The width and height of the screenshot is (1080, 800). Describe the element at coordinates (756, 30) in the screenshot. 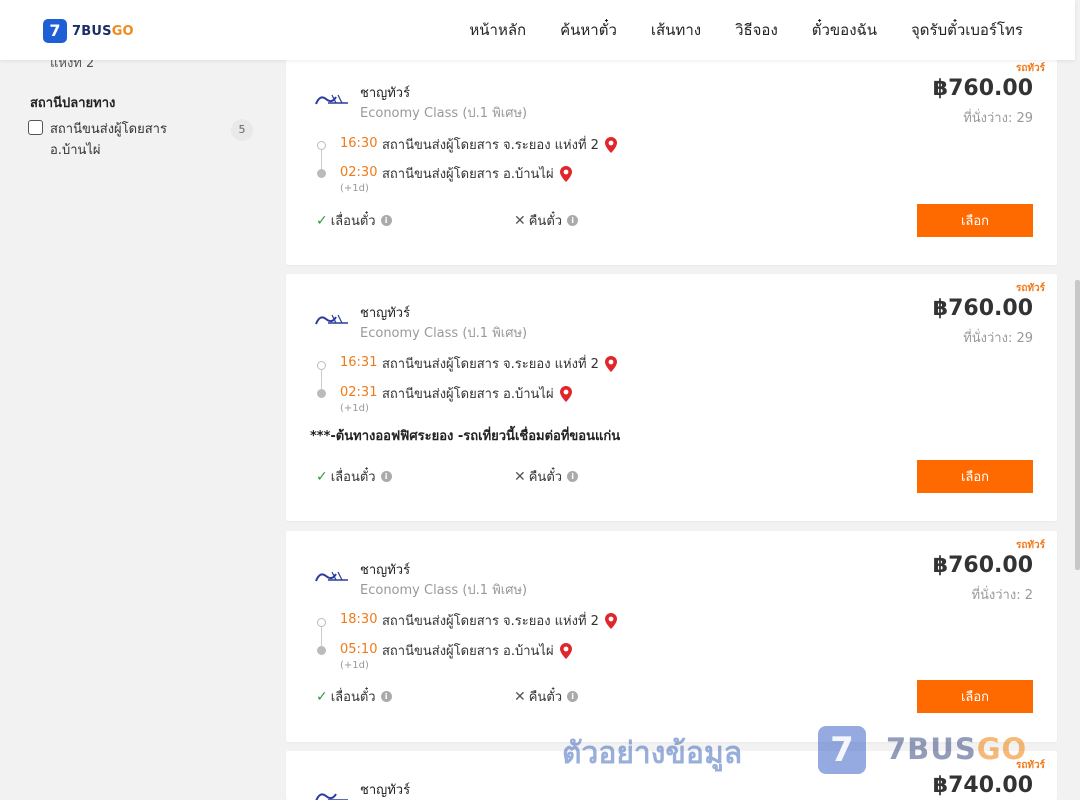

I see `nav-how-to-book: วิธีจอง` at that location.